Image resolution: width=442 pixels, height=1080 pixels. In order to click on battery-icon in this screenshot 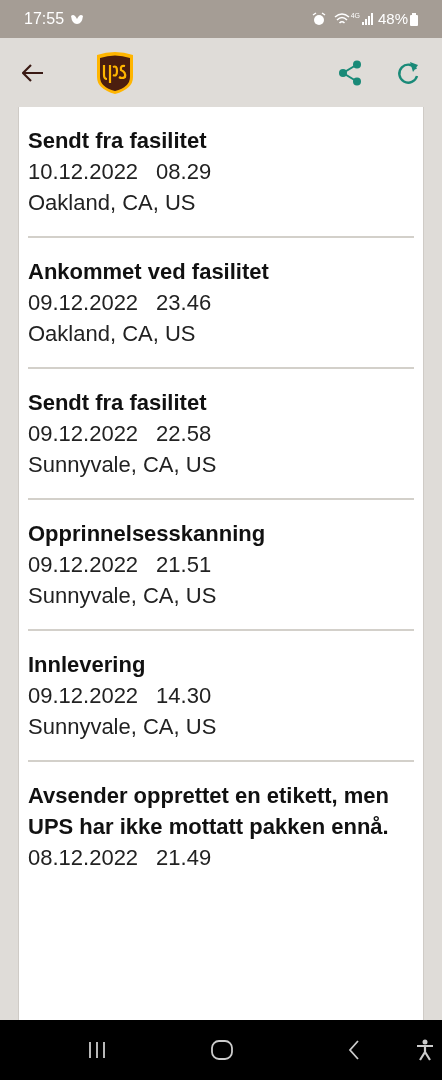, I will do `click(414, 19)`.